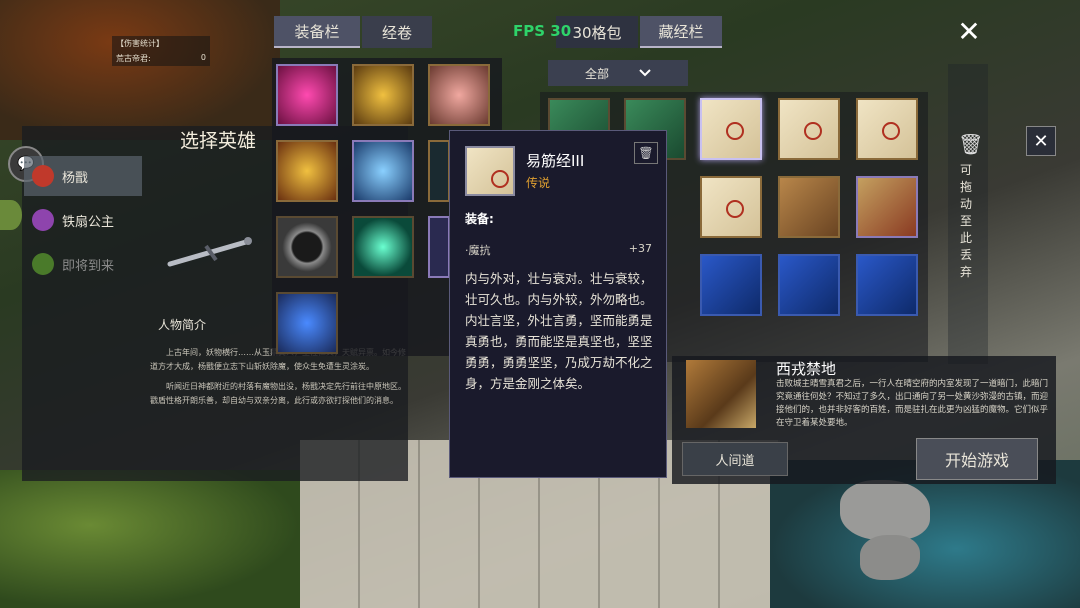 The height and width of the screenshot is (608, 1080). I want to click on tooltip-item-icon, so click(490, 171).